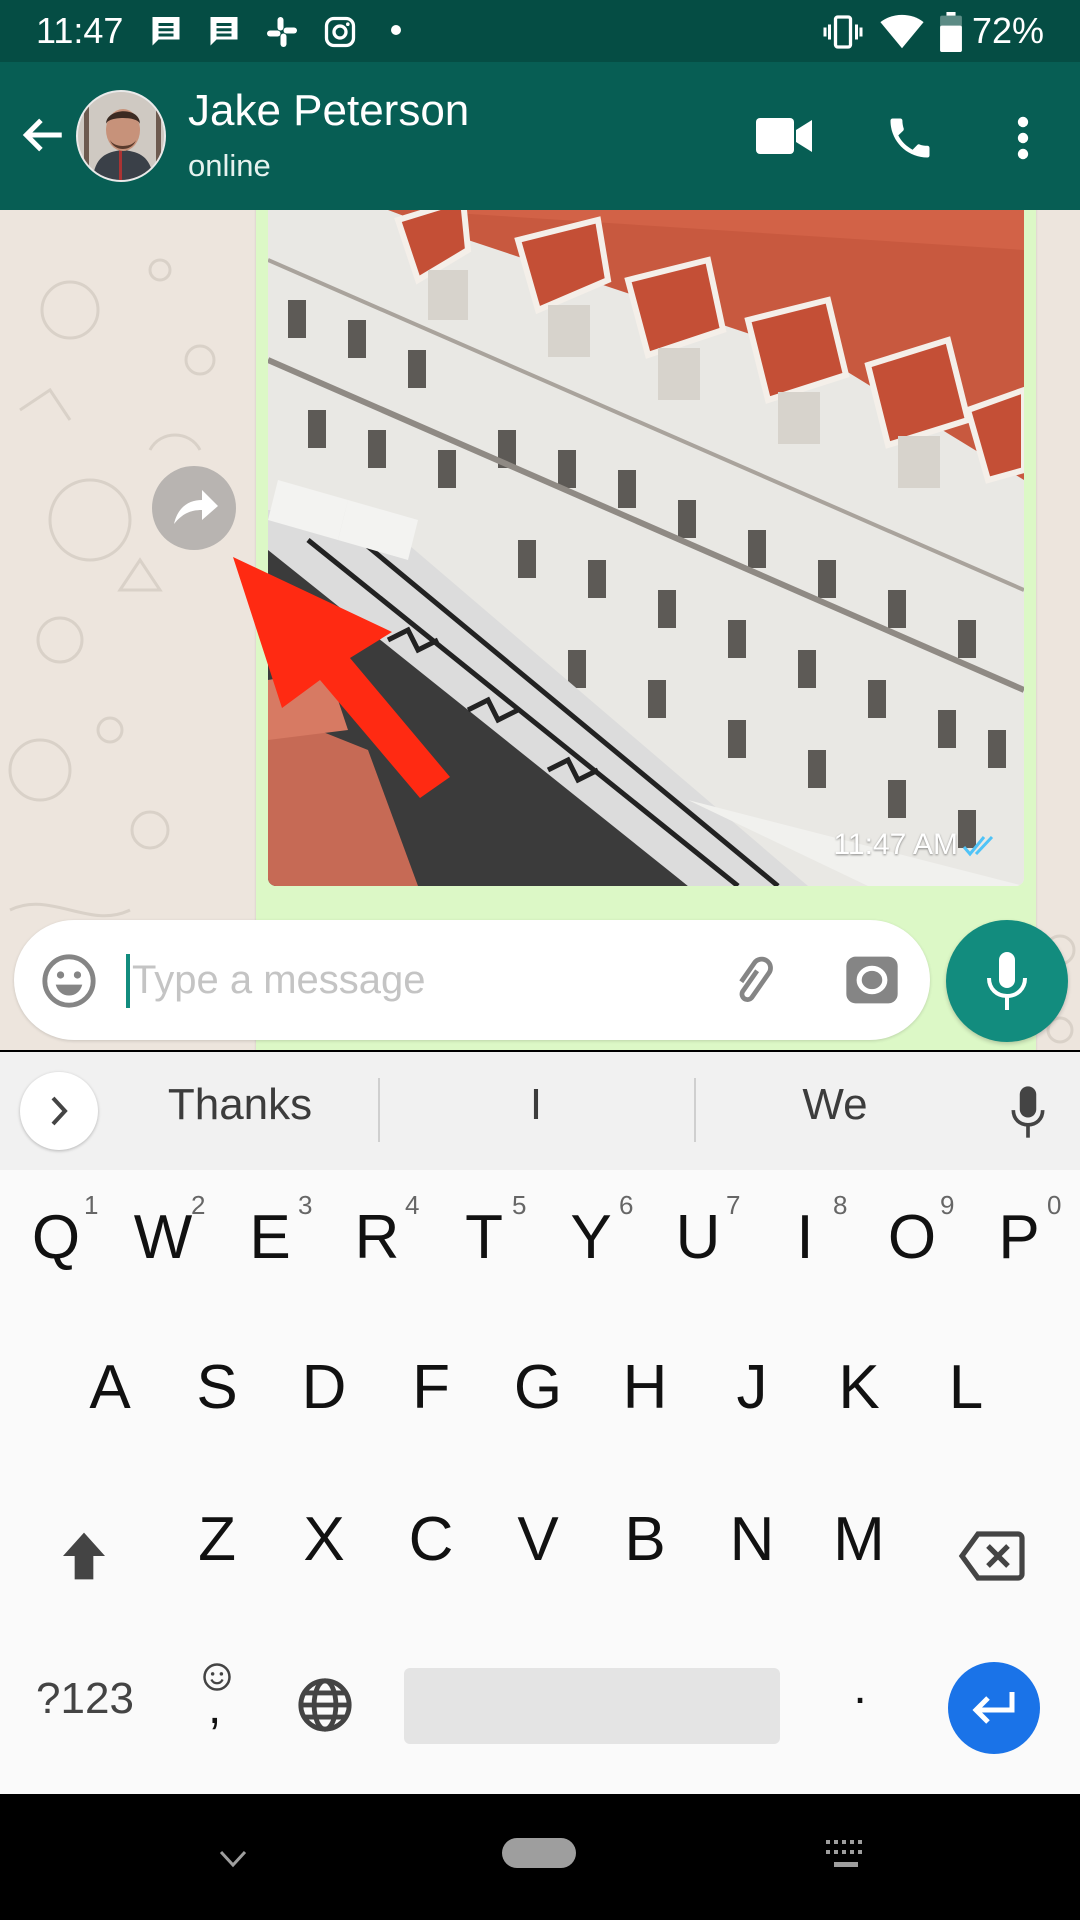 This screenshot has height=1920, width=1080. I want to click on suggestion-item: I, so click(536, 1105).